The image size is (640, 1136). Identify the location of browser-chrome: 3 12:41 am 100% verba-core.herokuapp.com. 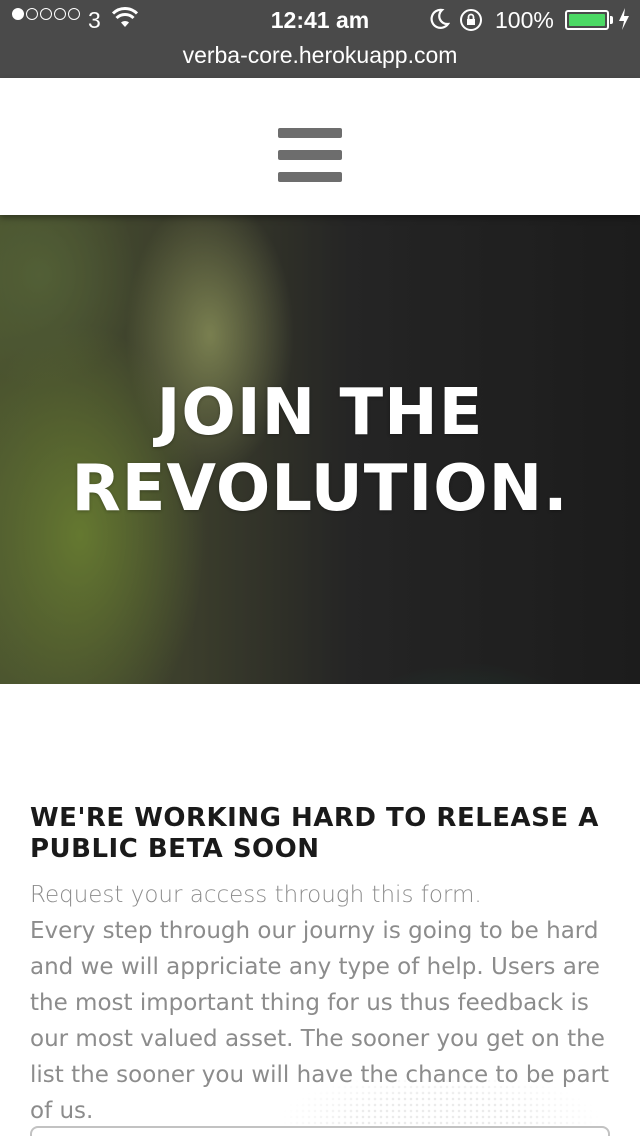
(320, 39).